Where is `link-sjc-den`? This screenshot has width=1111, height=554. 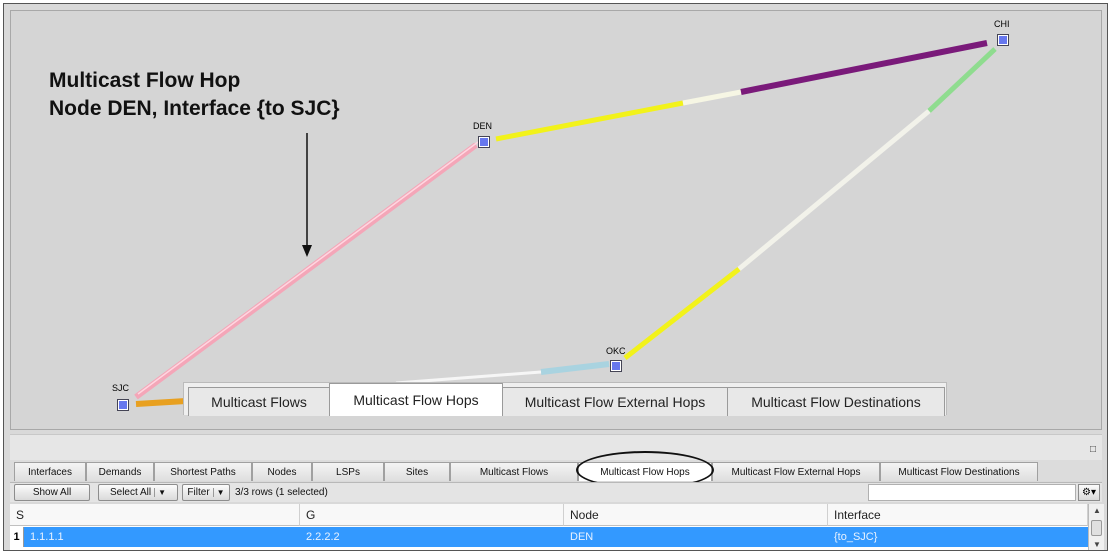
link-sjc-den is located at coordinates (306, 271).